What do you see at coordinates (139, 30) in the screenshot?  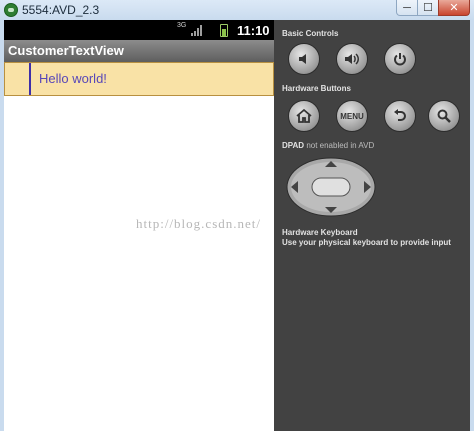 I see `status-bar: 3G 11:10` at bounding box center [139, 30].